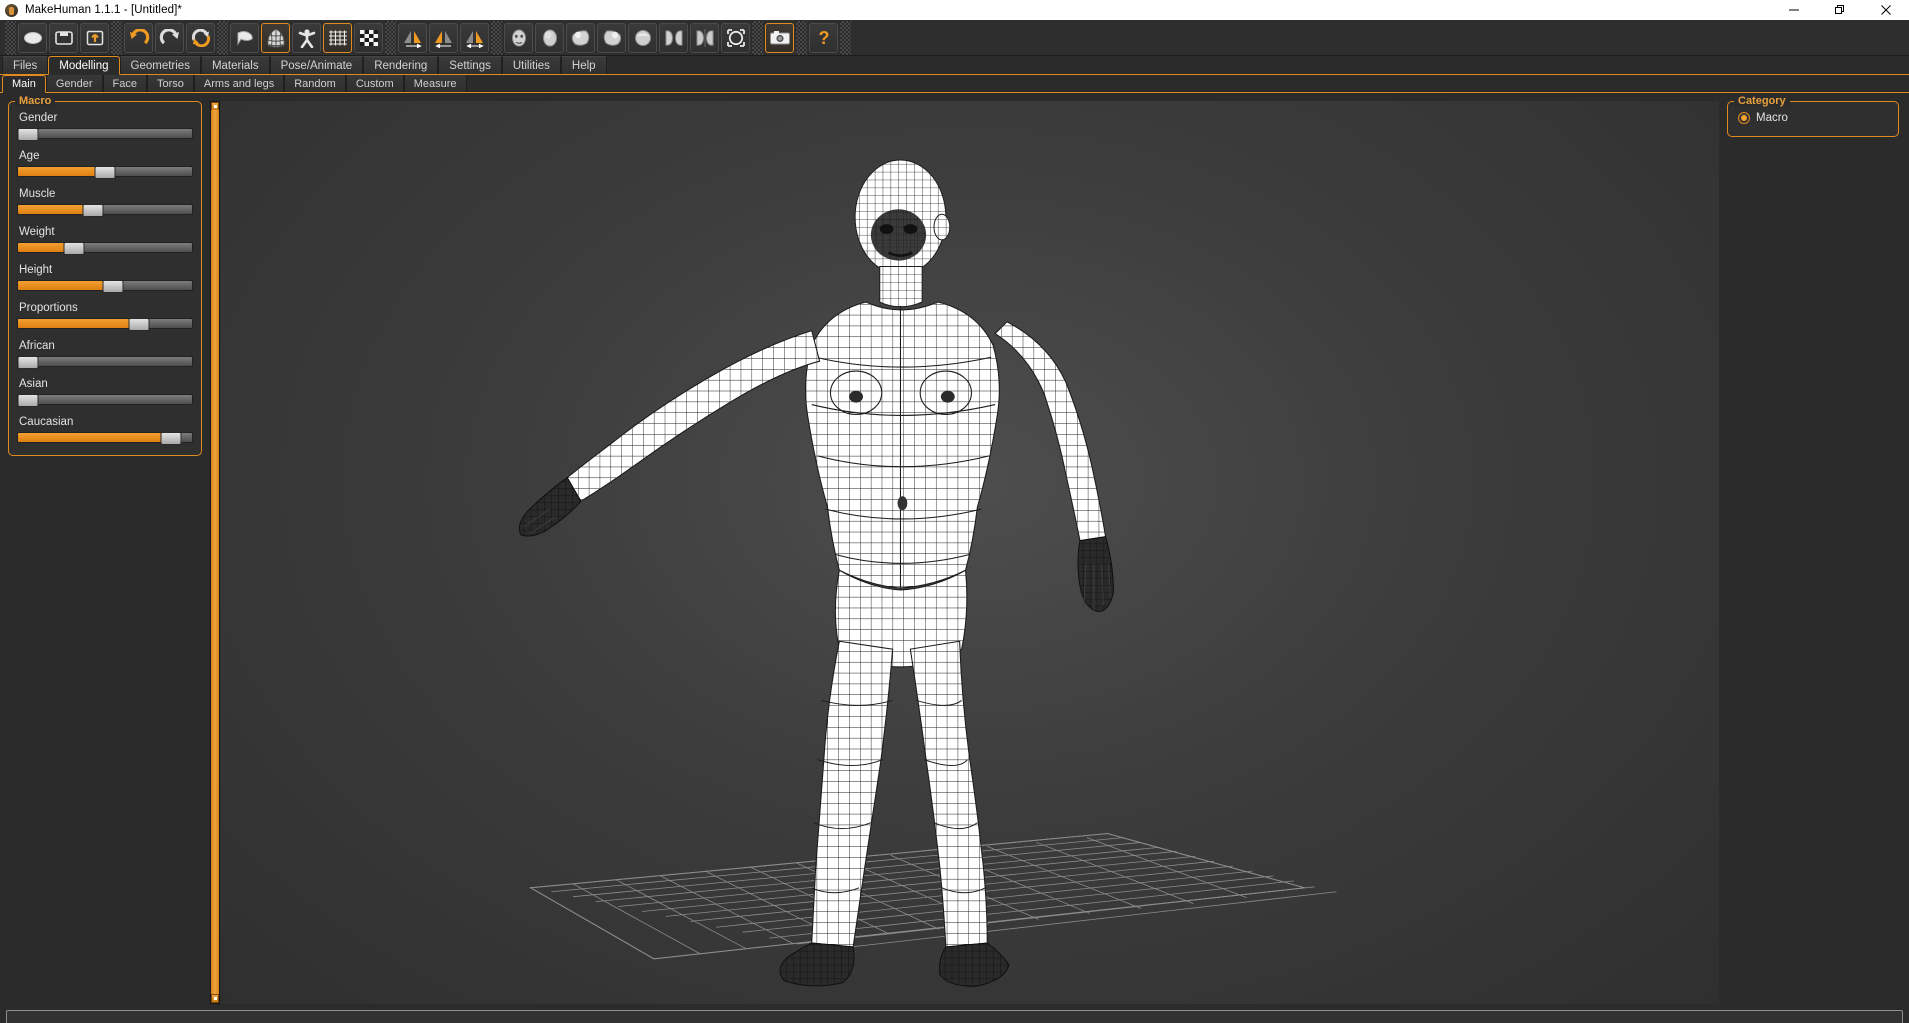  I want to click on head-pair-icon, so click(704, 37).